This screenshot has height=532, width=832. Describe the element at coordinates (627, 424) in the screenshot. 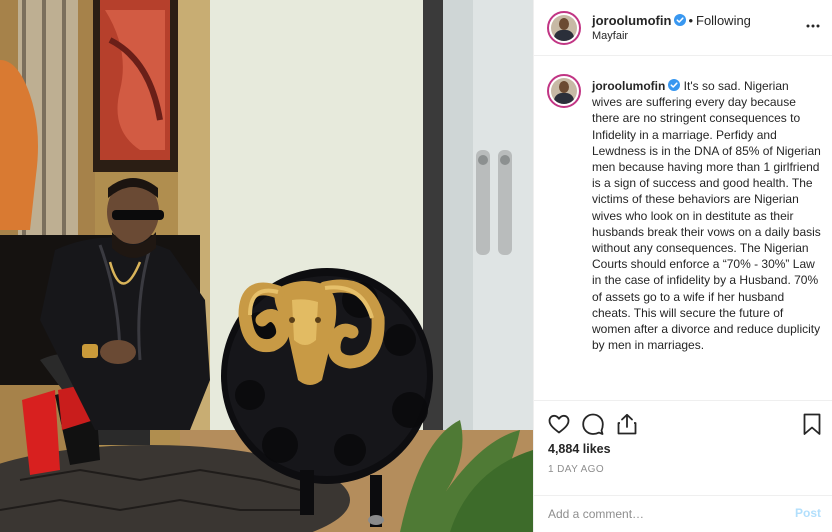

I see `share-icon` at that location.